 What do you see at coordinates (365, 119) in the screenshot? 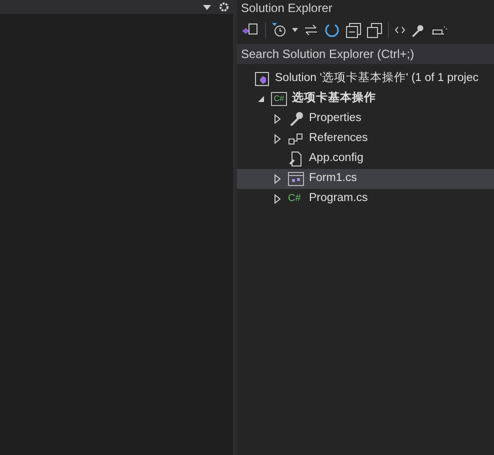
I see `tree-item: Properties` at bounding box center [365, 119].